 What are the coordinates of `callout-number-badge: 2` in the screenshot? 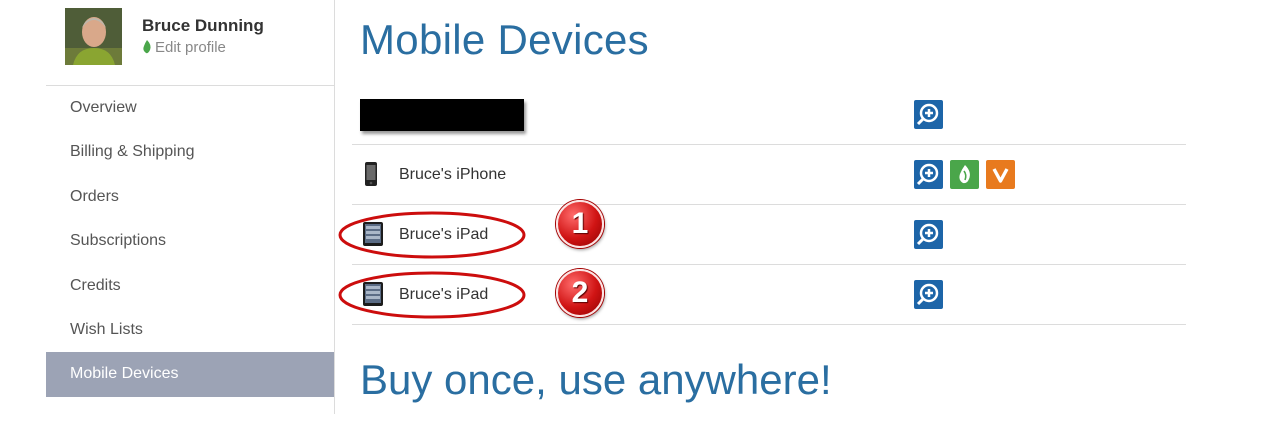 It's located at (580, 293).